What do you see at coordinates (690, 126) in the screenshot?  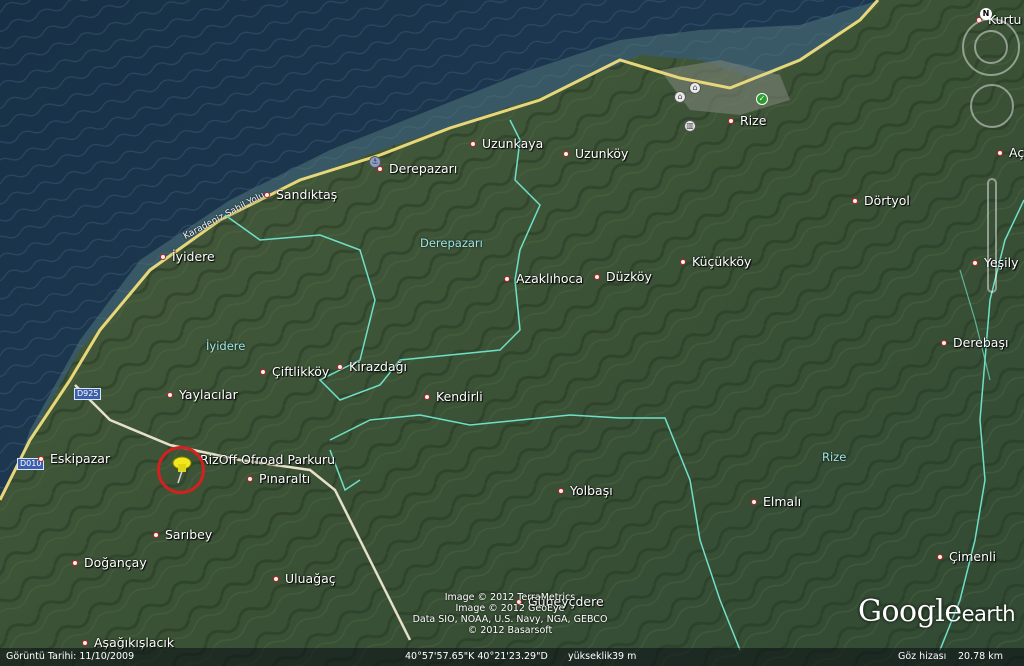 I see `museum-icon: ▥` at bounding box center [690, 126].